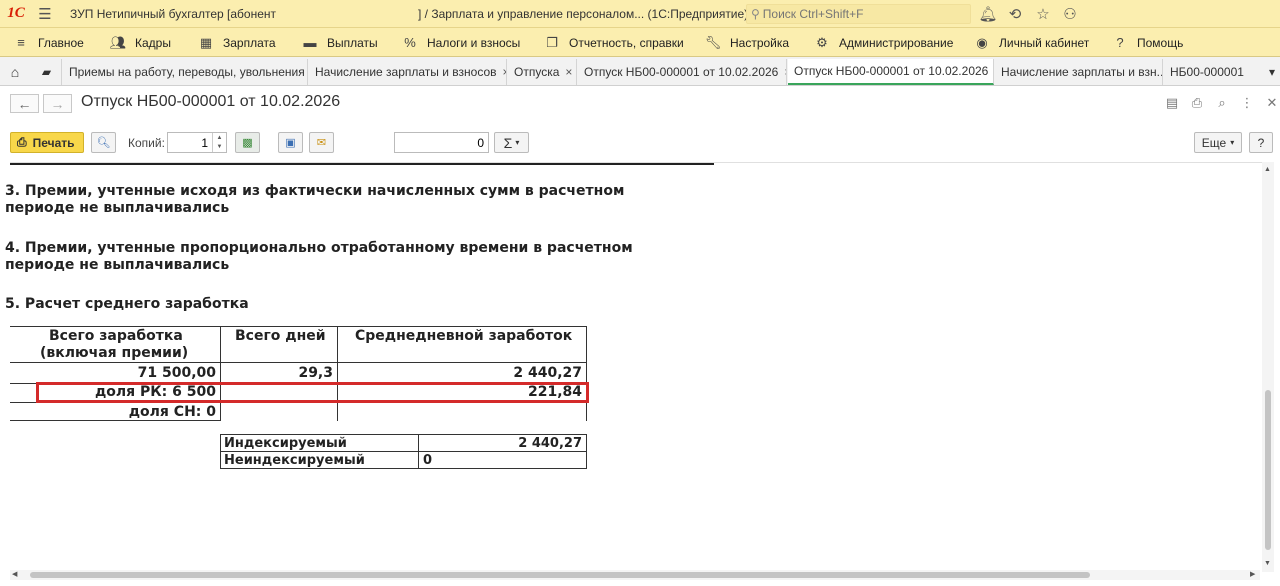 The image size is (1280, 586). What do you see at coordinates (176, 373) in the screenshot?
I see `table-cell: 71 500,00` at bounding box center [176, 373].